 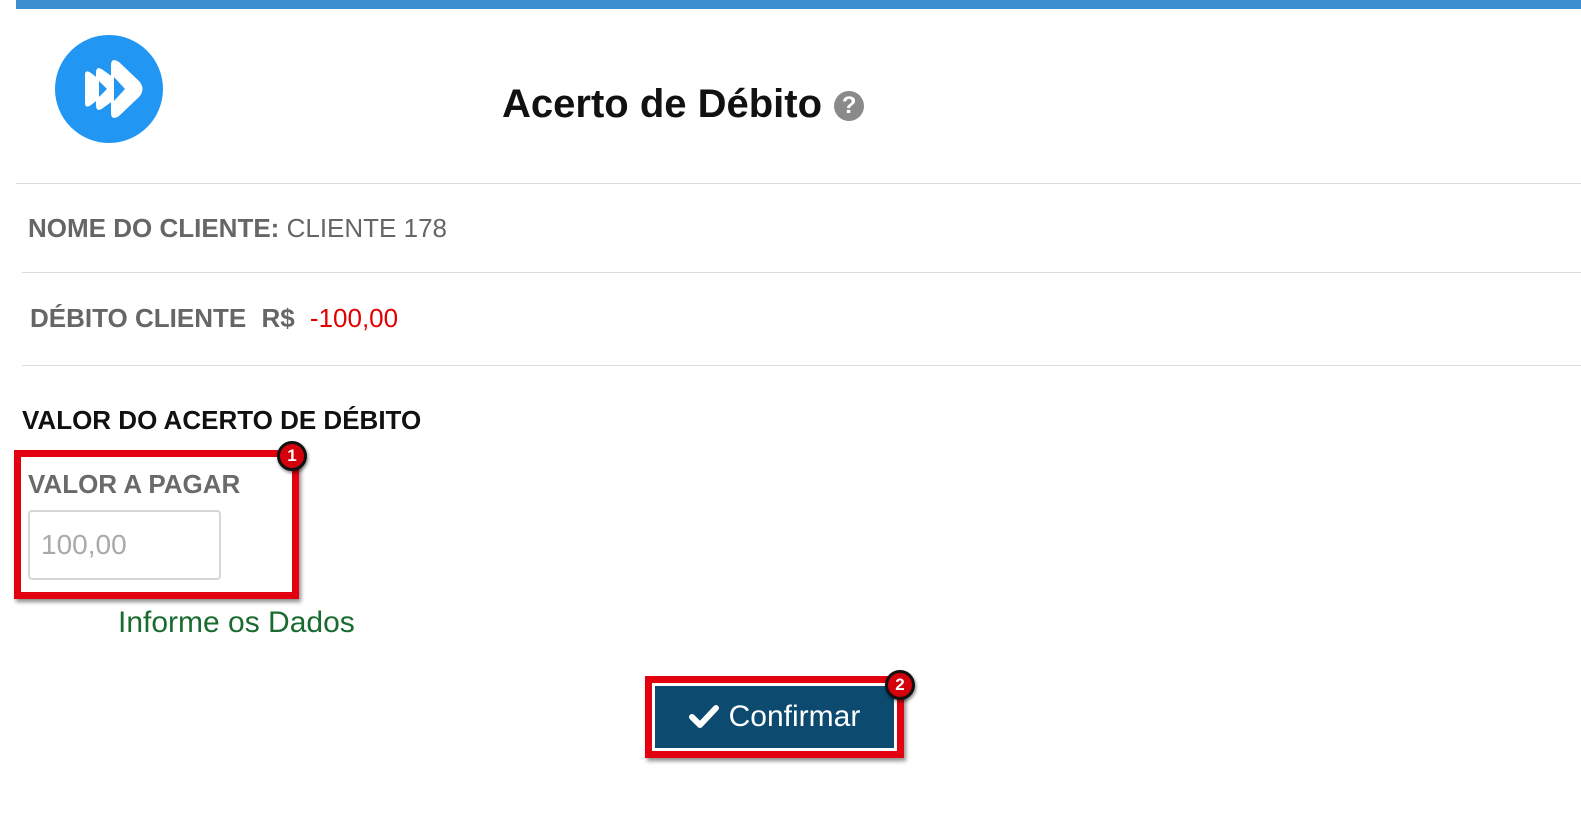 I want to click on page-title: Acerto de Débito ?, so click(x=683, y=104).